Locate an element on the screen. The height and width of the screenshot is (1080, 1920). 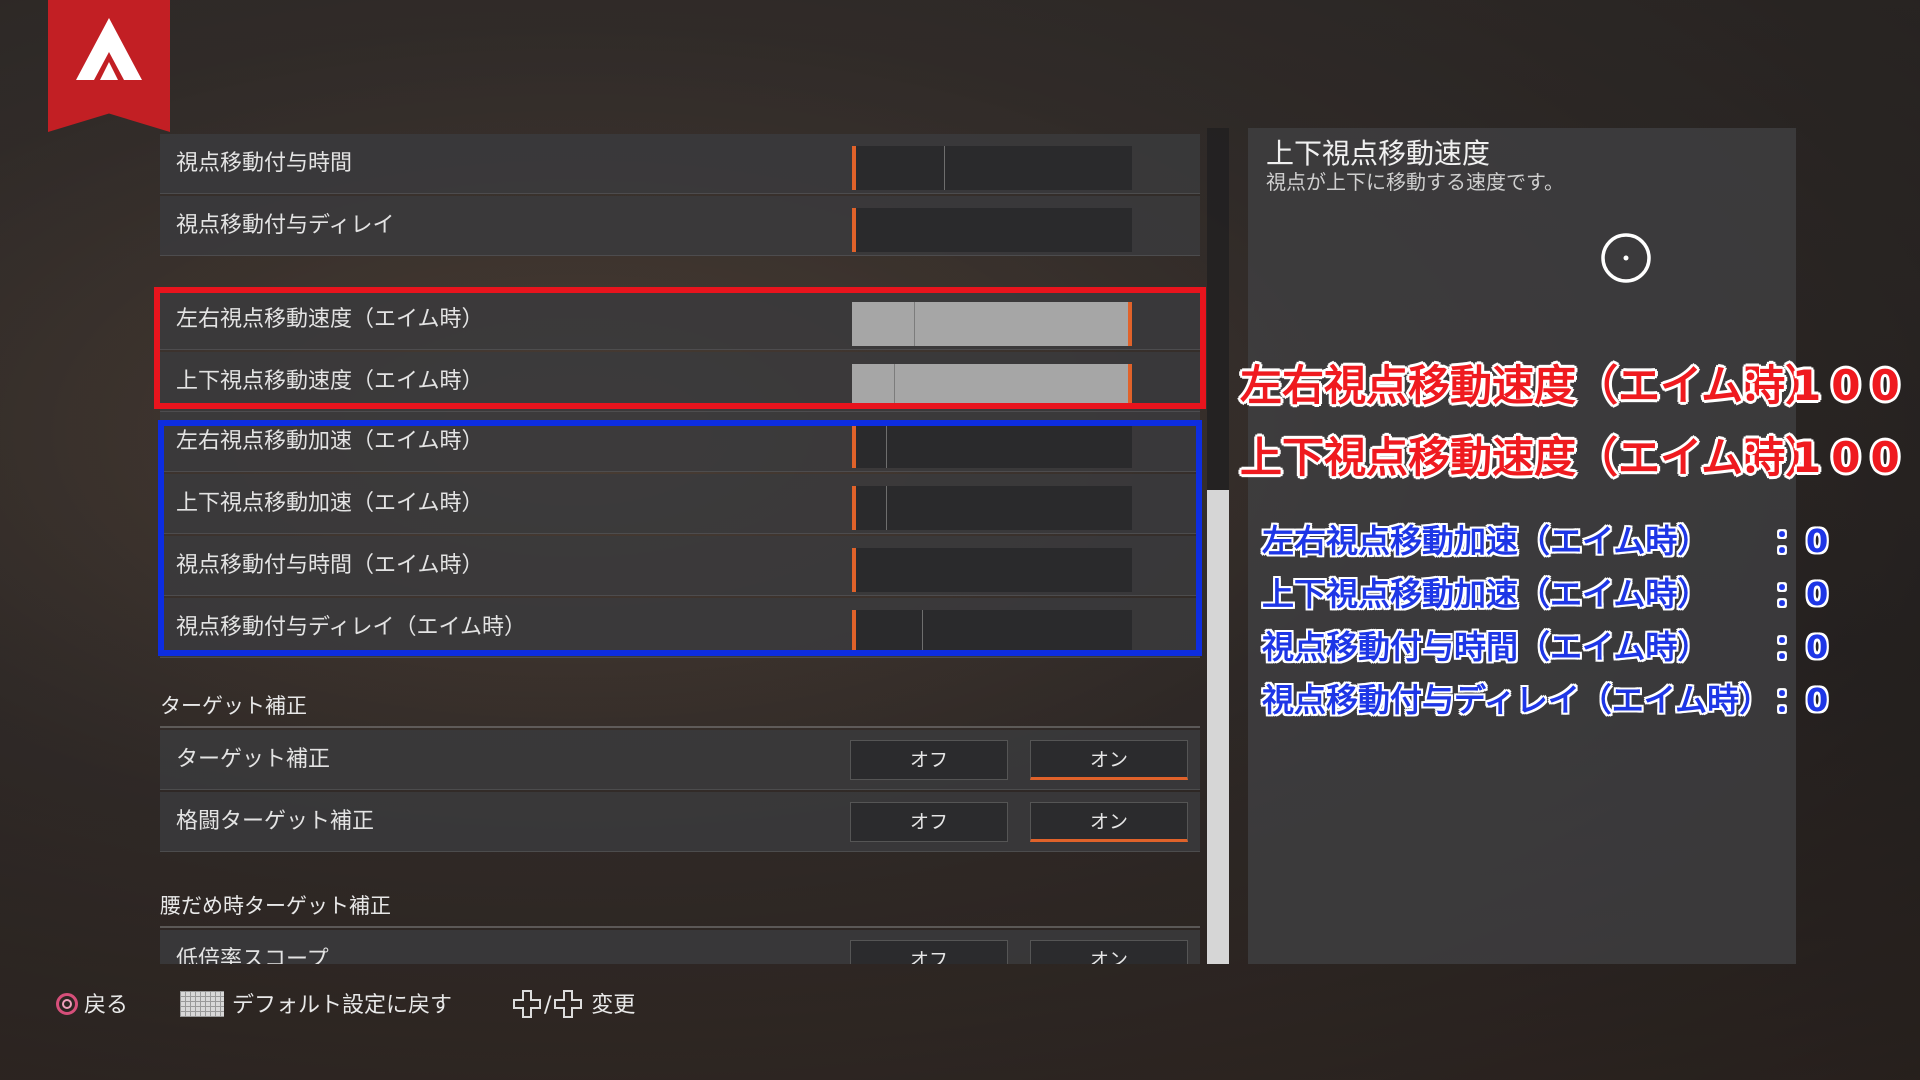
scrollbar-track is located at coordinates (1218, 546).